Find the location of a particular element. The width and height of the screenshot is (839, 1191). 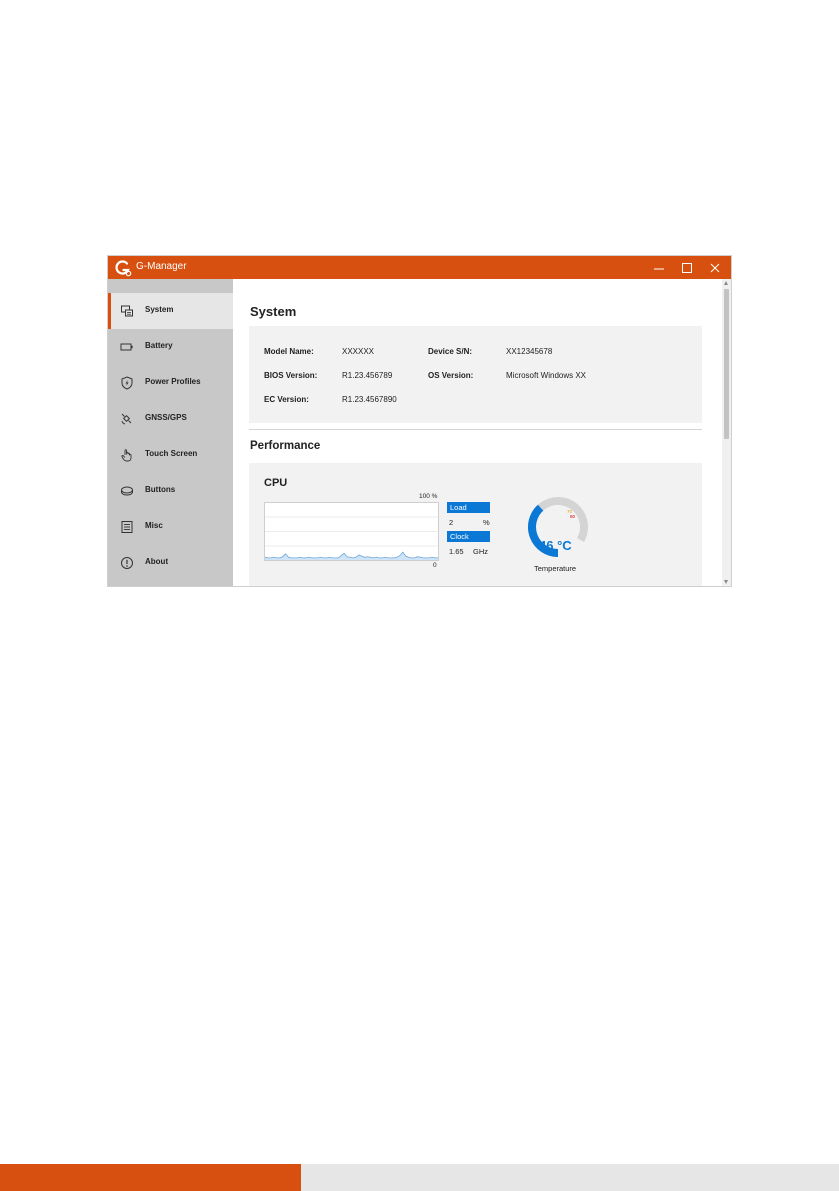

minimize-icon is located at coordinates (659, 268).